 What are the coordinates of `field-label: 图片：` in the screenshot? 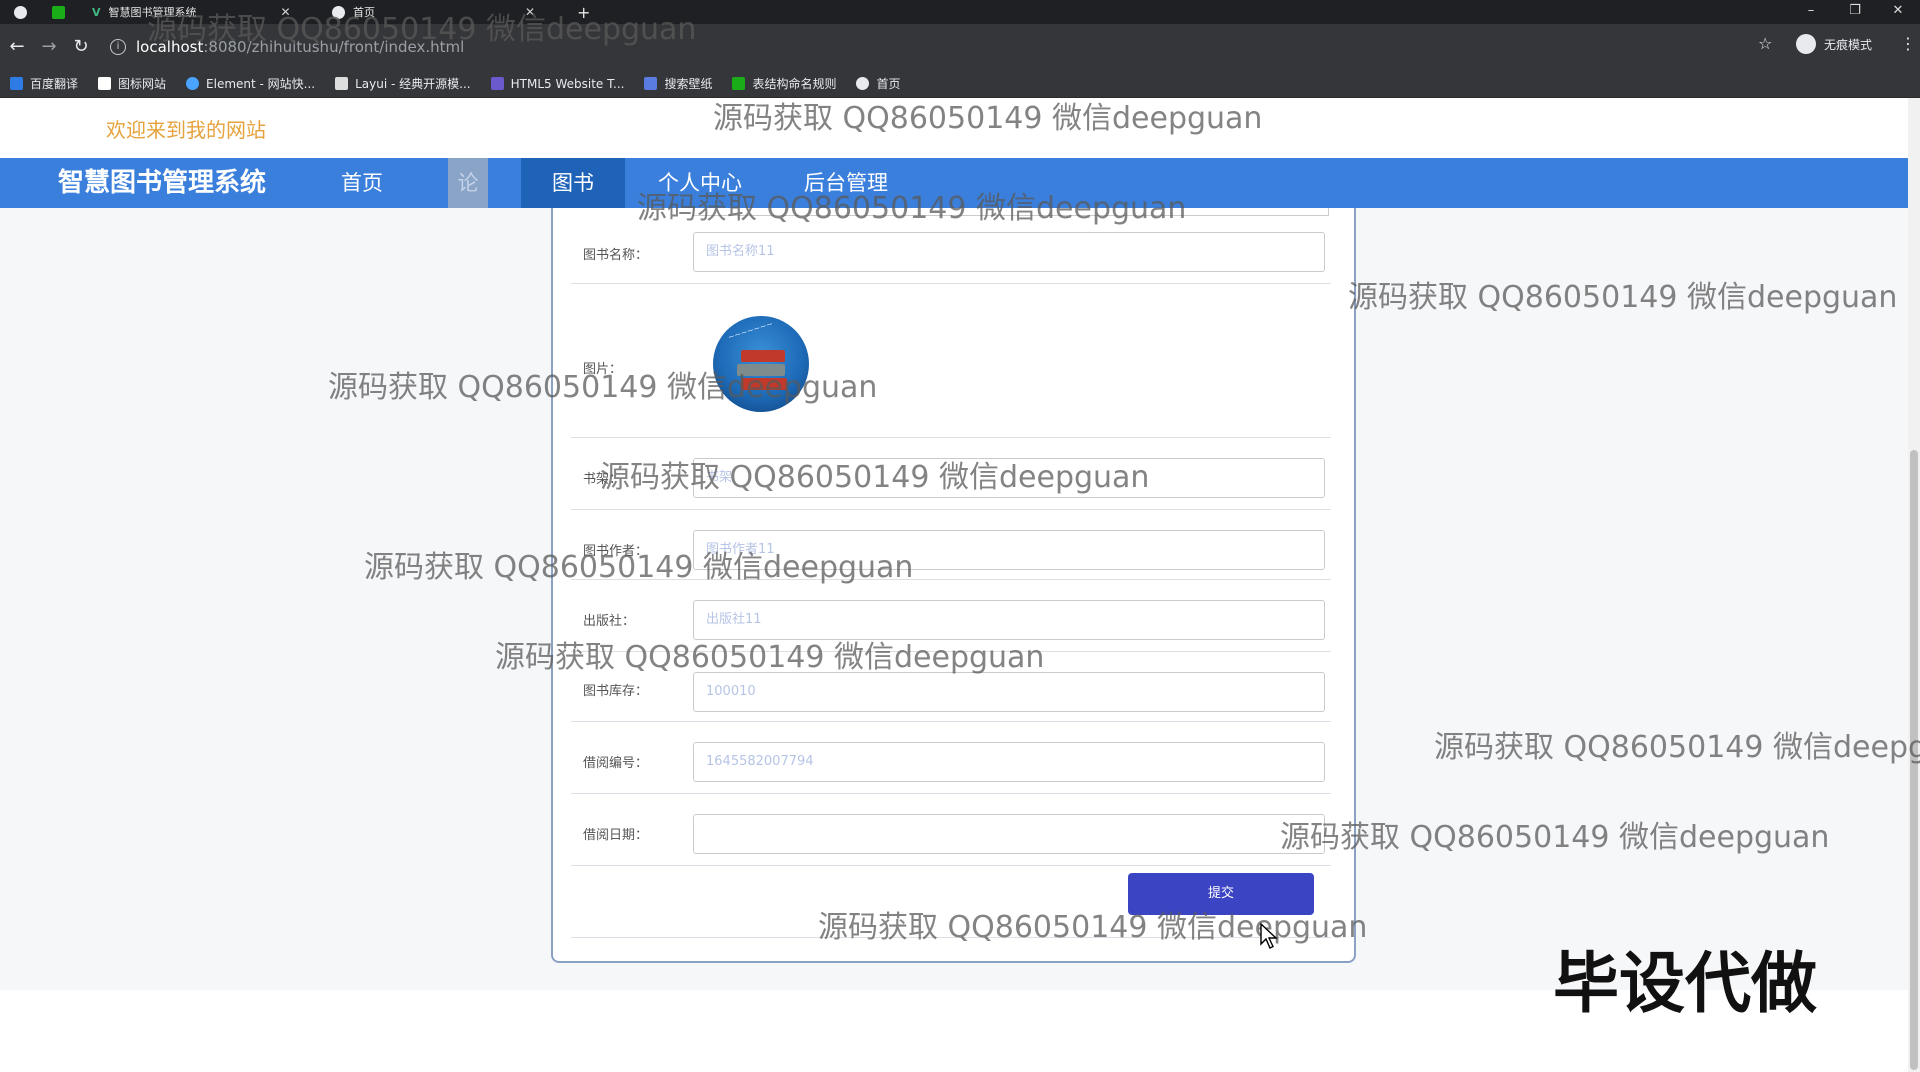 It's located at (603, 369).